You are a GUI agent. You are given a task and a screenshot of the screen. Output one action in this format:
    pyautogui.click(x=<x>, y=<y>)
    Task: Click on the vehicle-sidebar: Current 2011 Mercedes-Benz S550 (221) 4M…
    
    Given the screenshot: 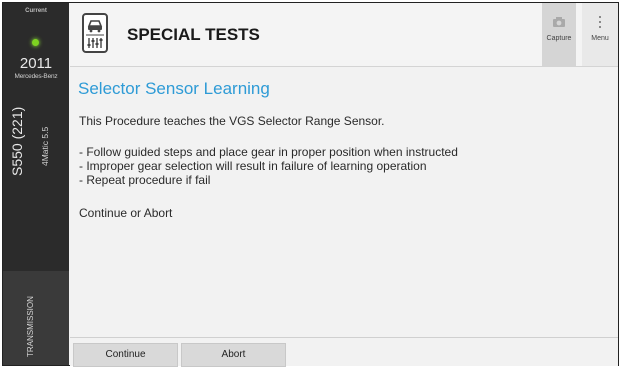 What is the action you would take?
    pyautogui.click(x=36, y=184)
    